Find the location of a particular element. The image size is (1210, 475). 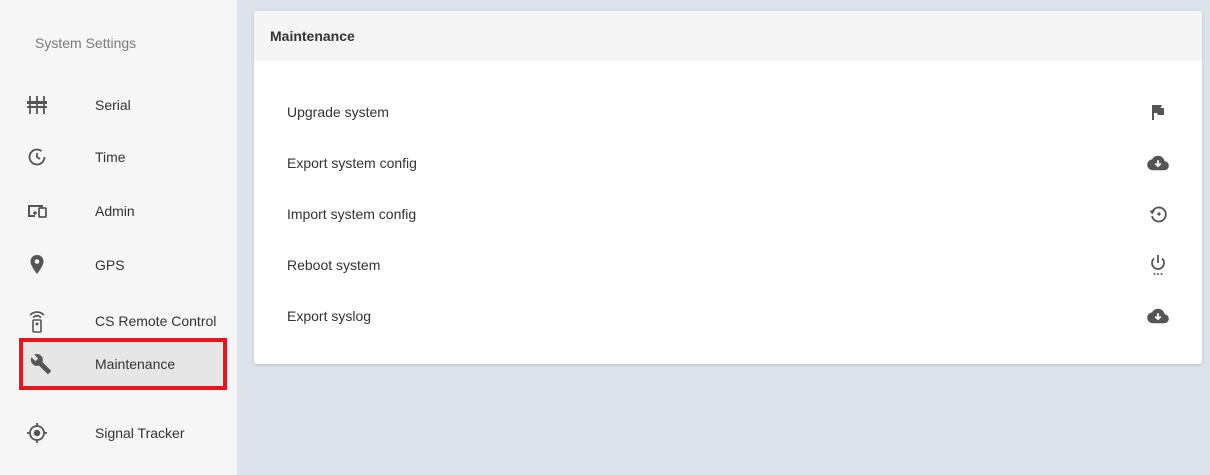

row-label: Export syslog is located at coordinates (329, 316).